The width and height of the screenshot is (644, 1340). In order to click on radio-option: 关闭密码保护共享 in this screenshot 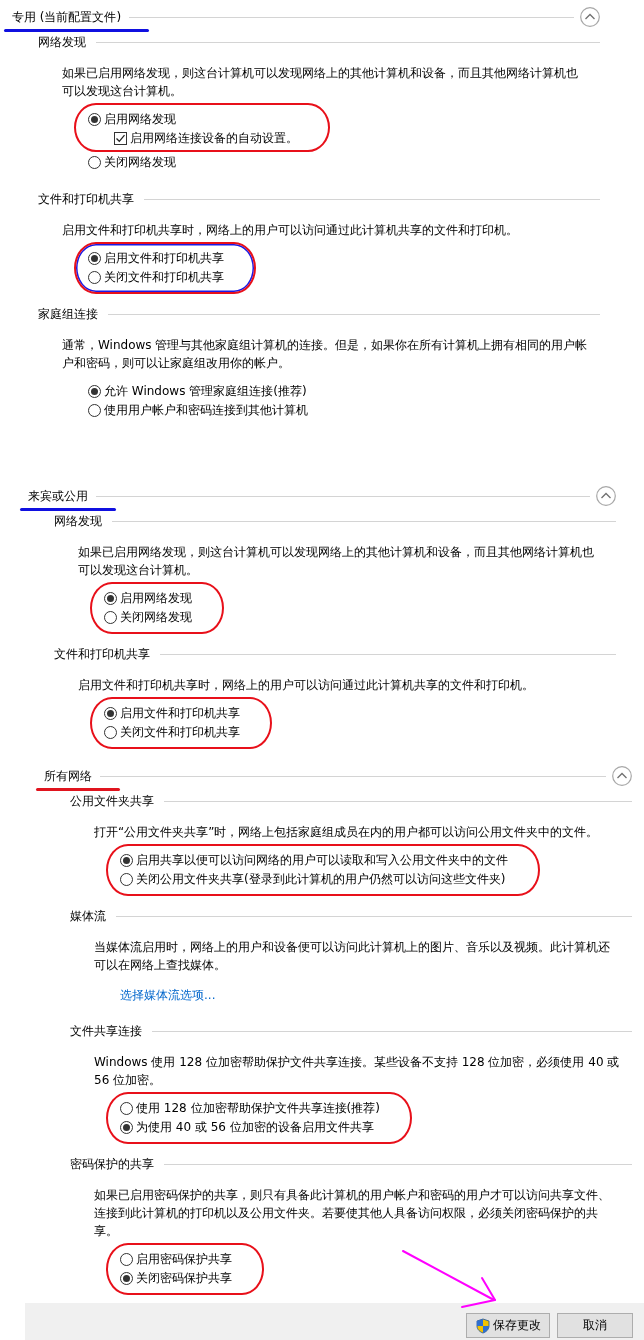, I will do `click(176, 1278)`.